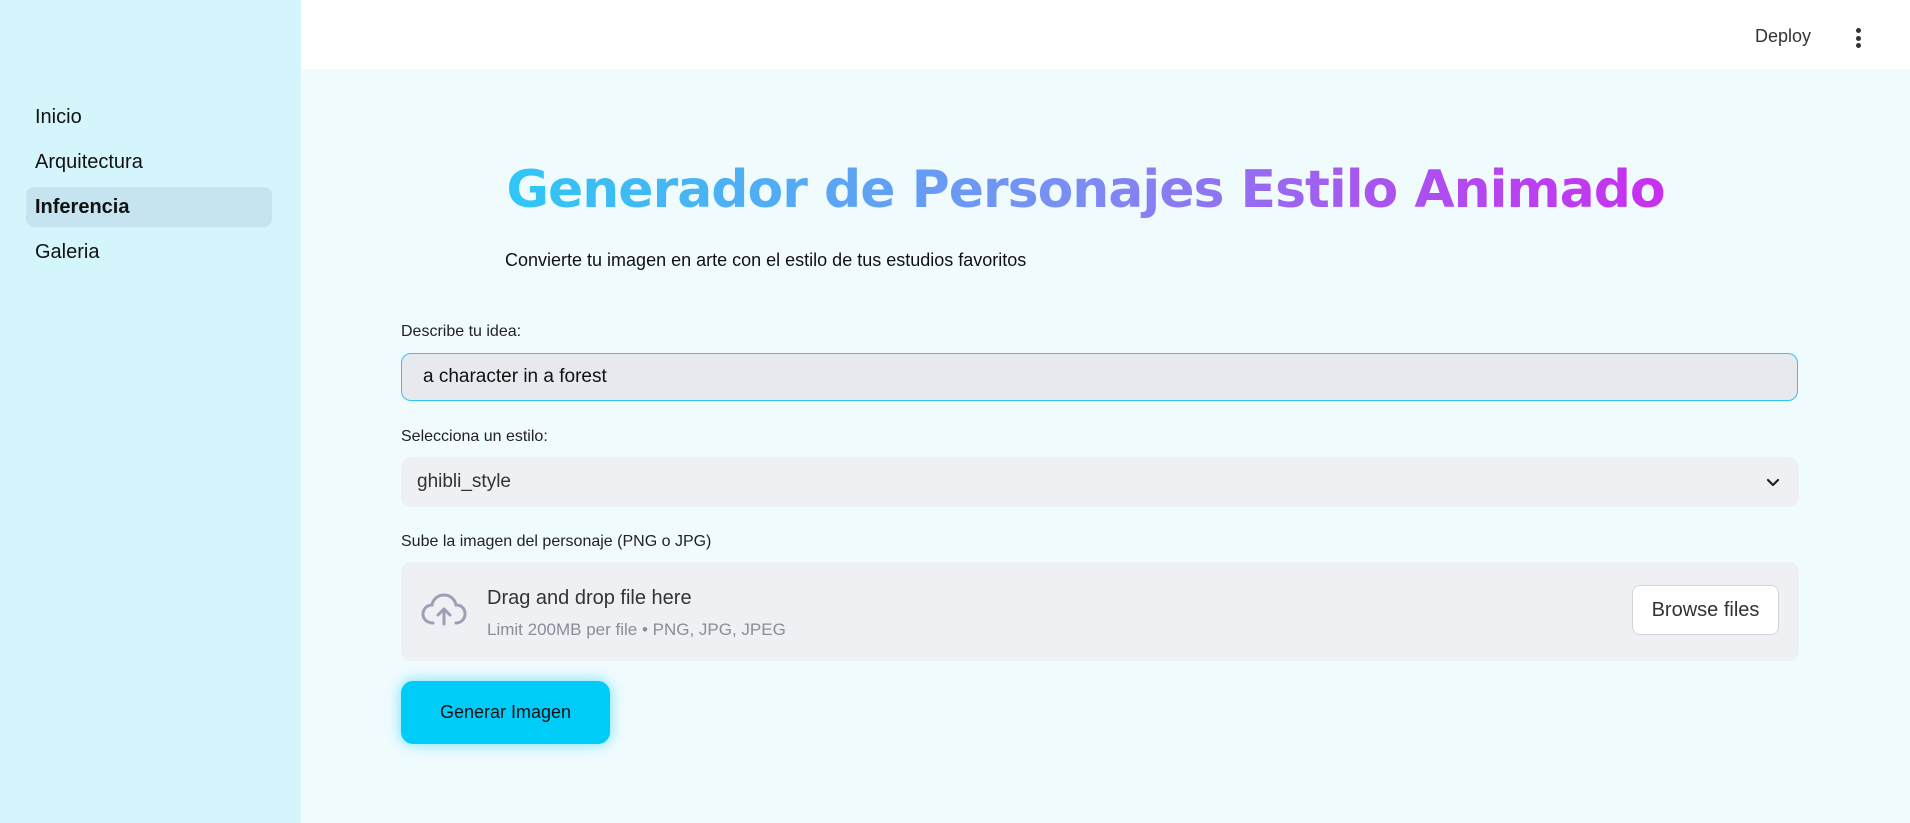 The width and height of the screenshot is (1910, 823). What do you see at coordinates (149, 117) in the screenshot?
I see `sidebar-item-inicio: Inicio` at bounding box center [149, 117].